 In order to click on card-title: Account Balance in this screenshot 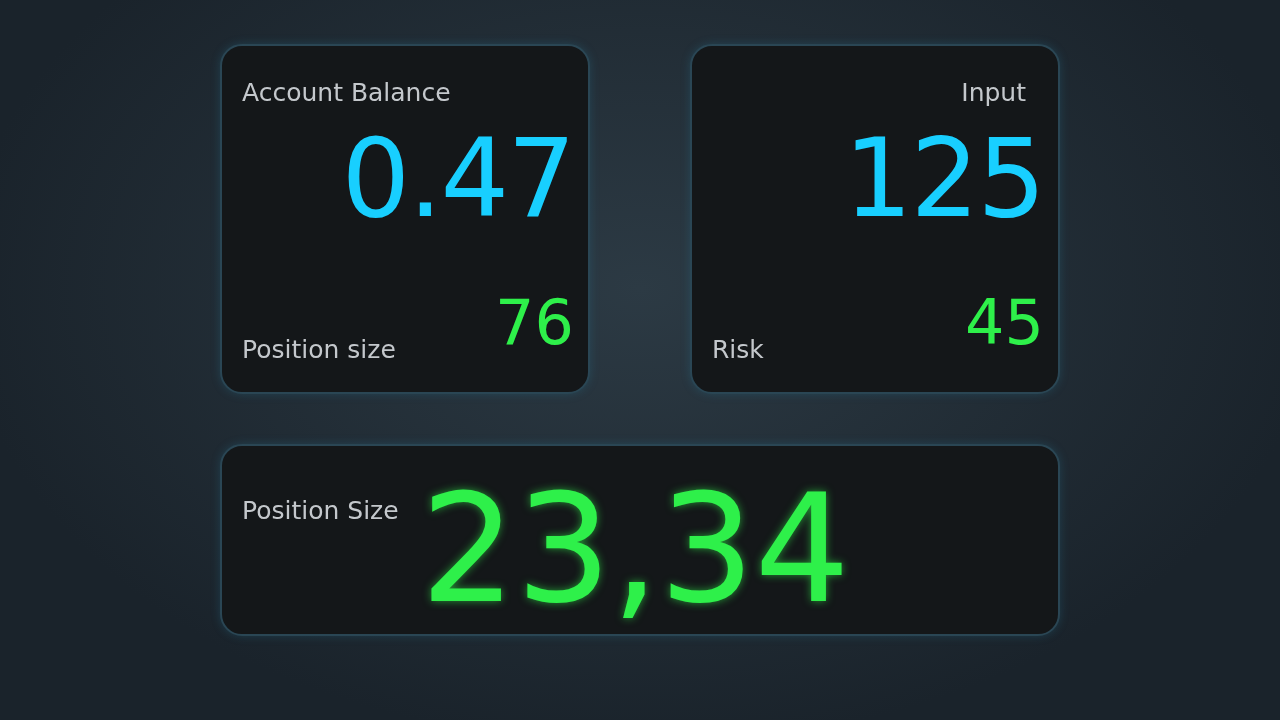, I will do `click(346, 92)`.